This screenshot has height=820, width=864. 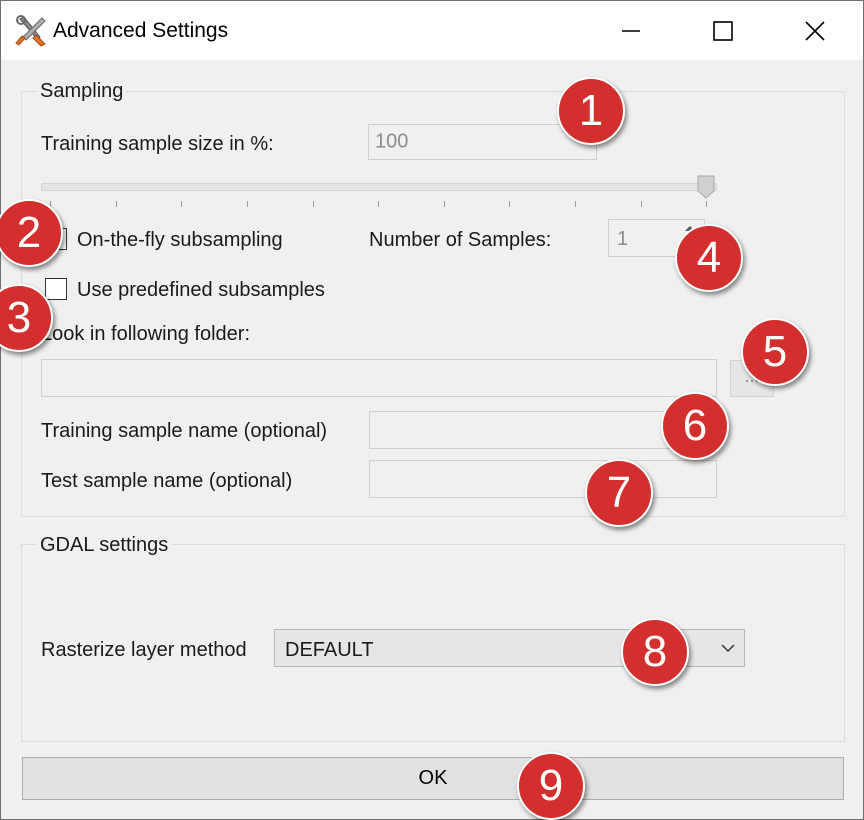 I want to click on maximize-icon, so click(x=723, y=30).